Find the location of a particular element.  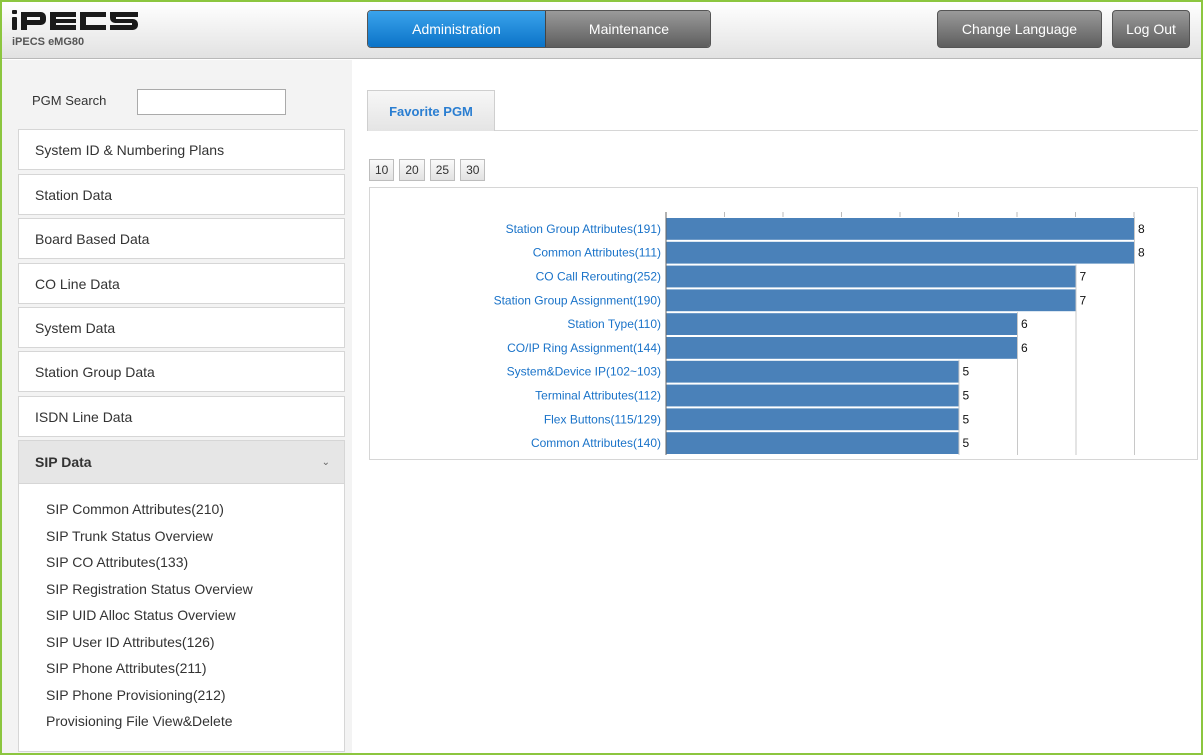

submenu-item-sip-phone-provisioning: SIP Phone Provisioning(212) is located at coordinates (181, 695).